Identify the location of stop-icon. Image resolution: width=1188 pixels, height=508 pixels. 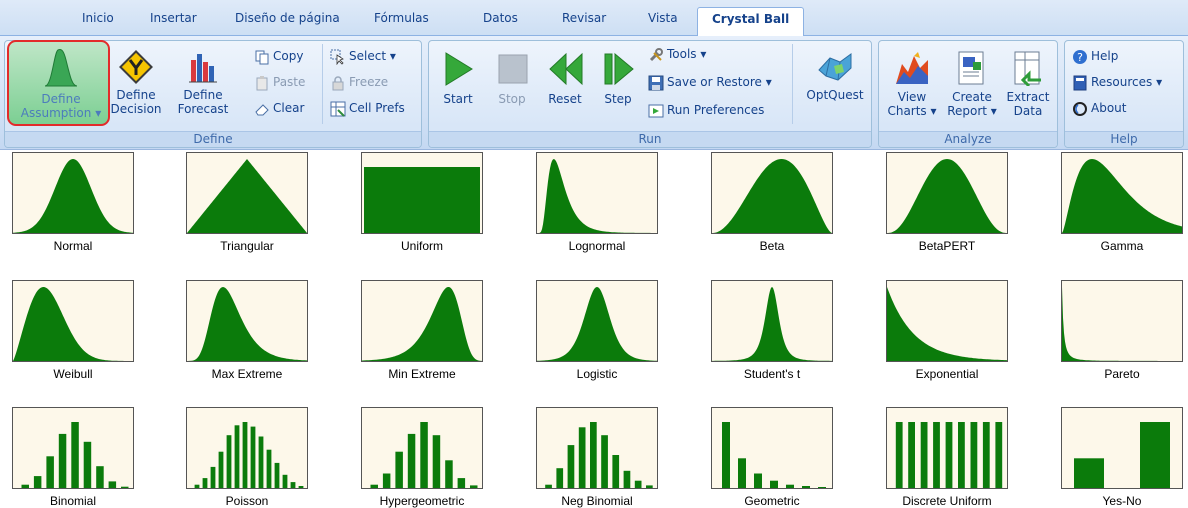
(513, 69).